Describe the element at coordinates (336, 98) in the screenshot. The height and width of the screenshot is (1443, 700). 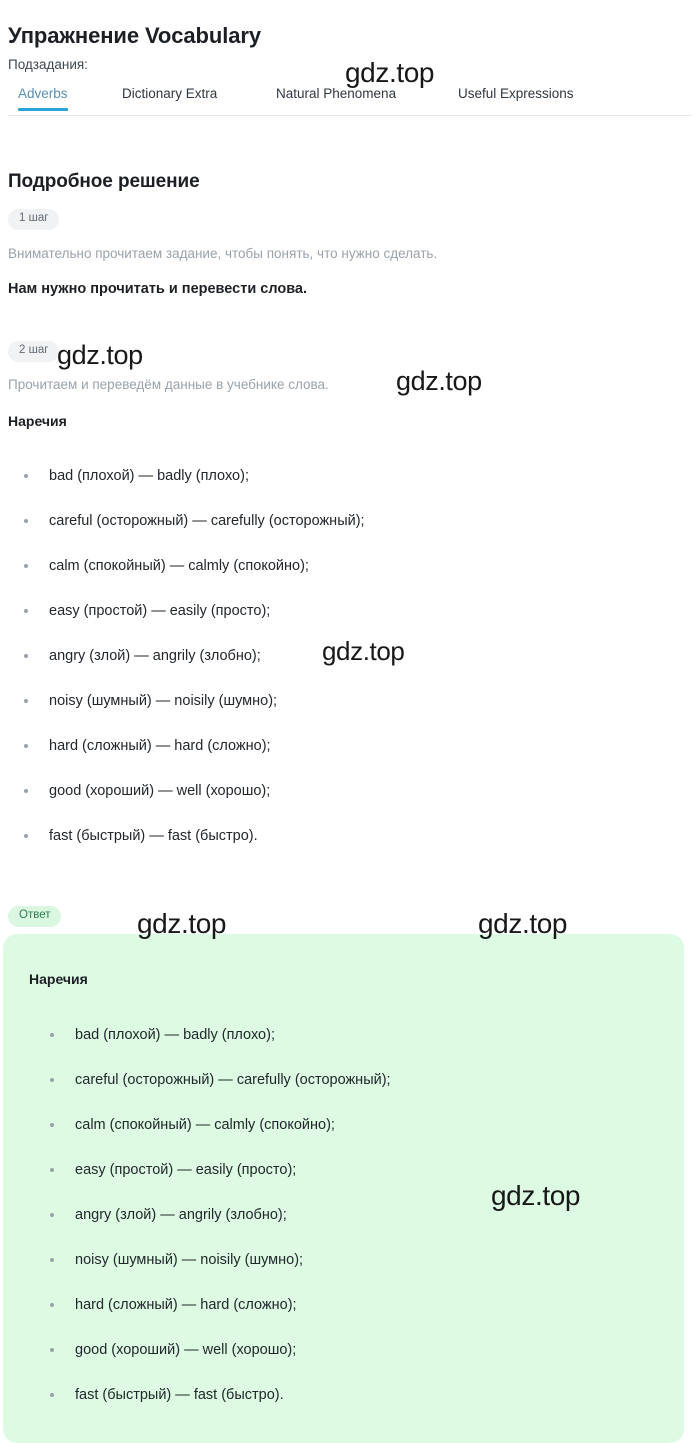
I see `tab-natural-phenomena: Natural Phenomena` at that location.